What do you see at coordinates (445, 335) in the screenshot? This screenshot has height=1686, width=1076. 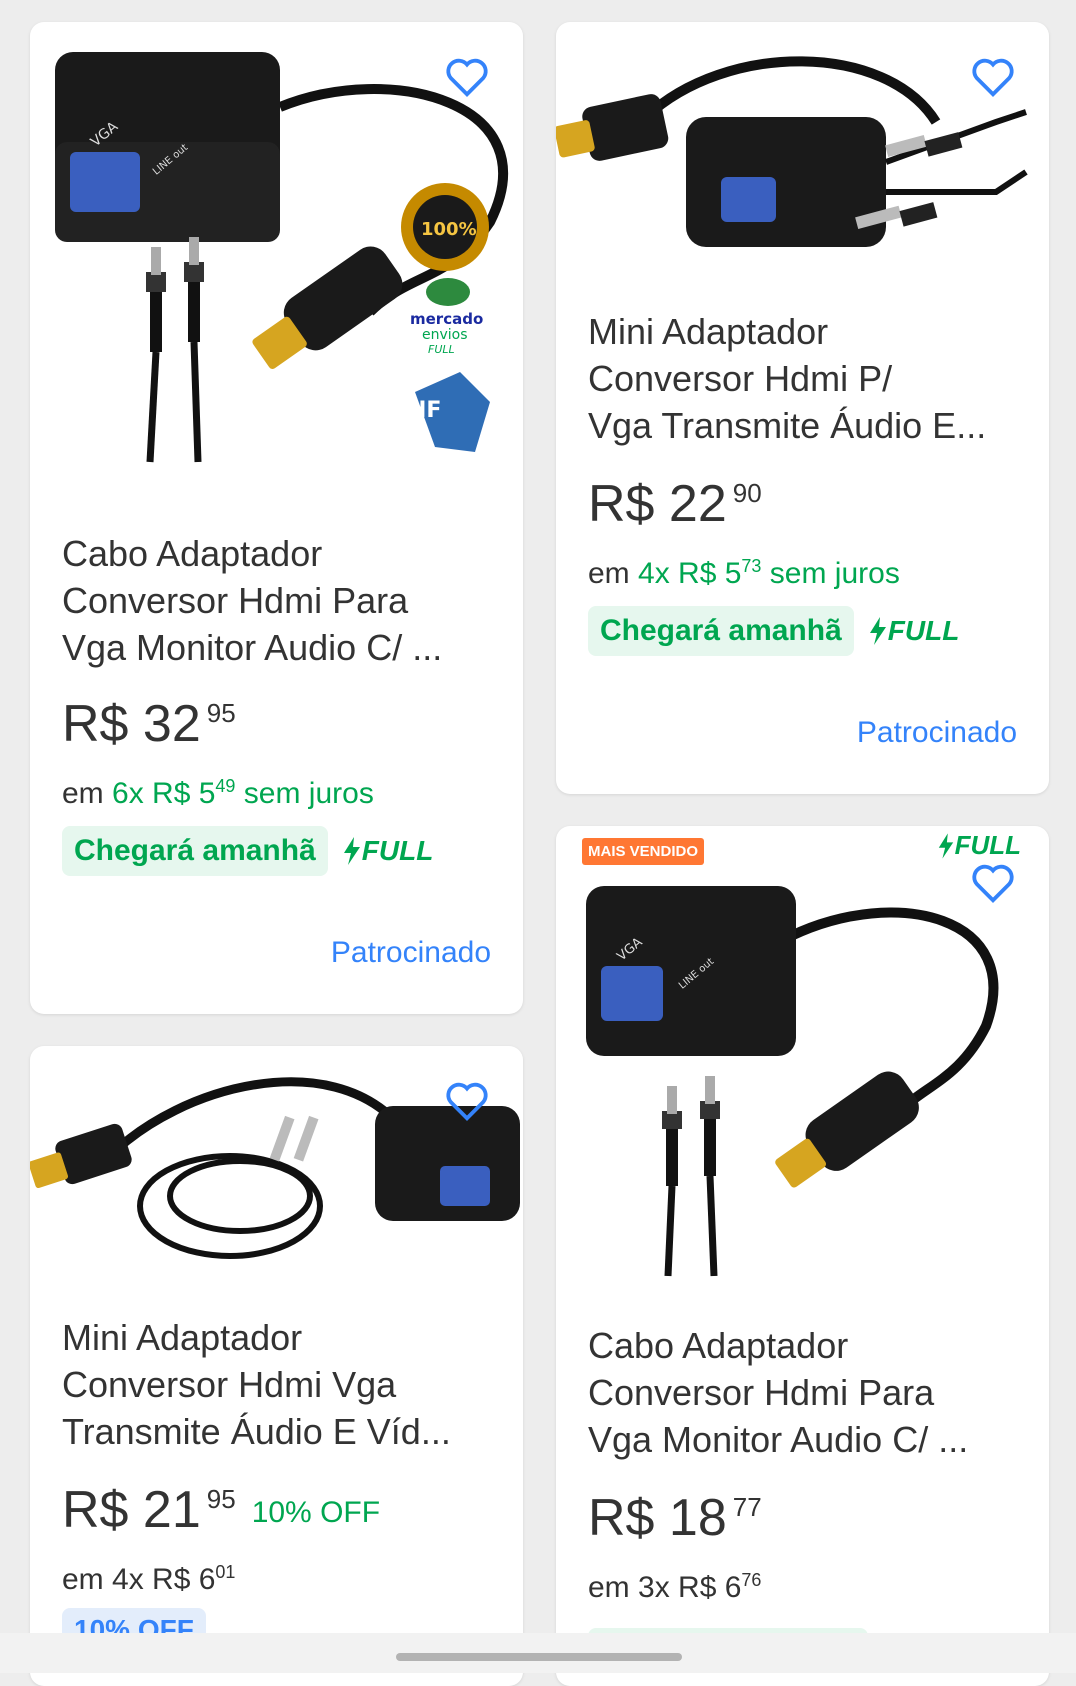 I see `svg-text: envios` at bounding box center [445, 335].